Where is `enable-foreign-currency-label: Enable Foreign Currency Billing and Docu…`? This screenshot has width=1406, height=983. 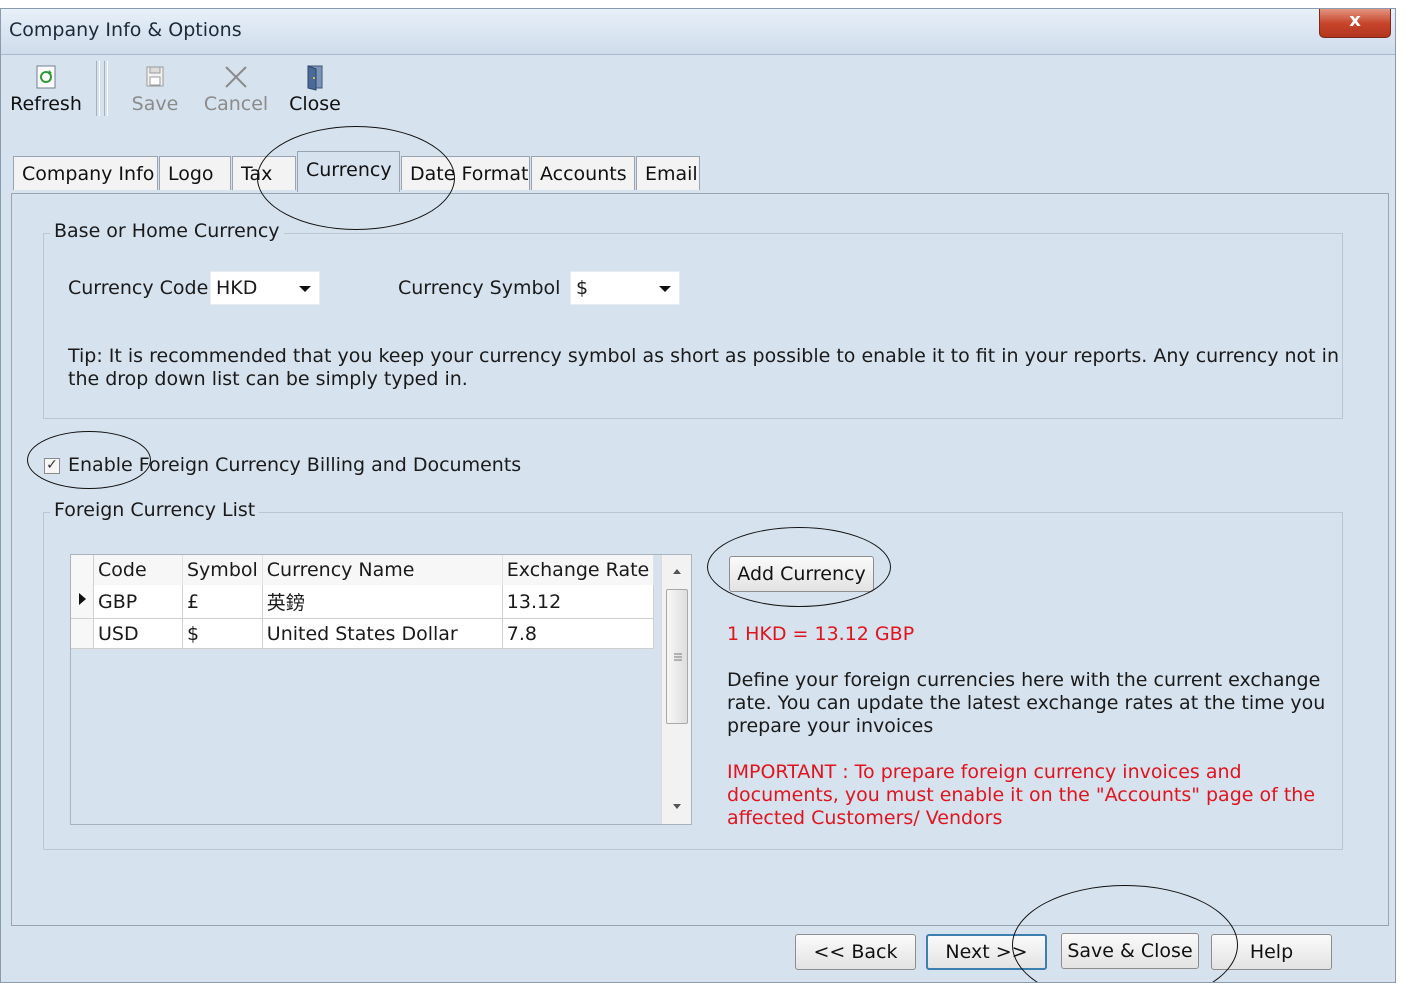 enable-foreign-currency-label: Enable Foreign Currency Billing and Docu… is located at coordinates (295, 465).